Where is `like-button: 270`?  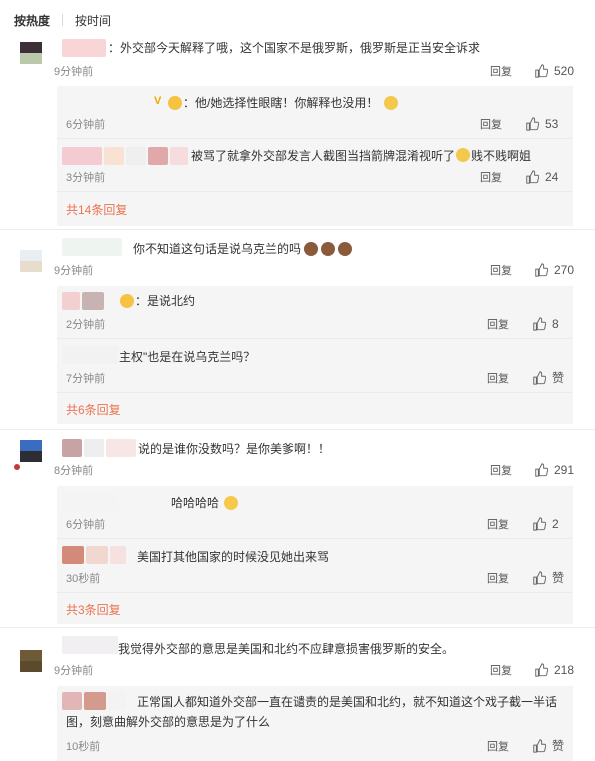 like-button: 270 is located at coordinates (554, 270).